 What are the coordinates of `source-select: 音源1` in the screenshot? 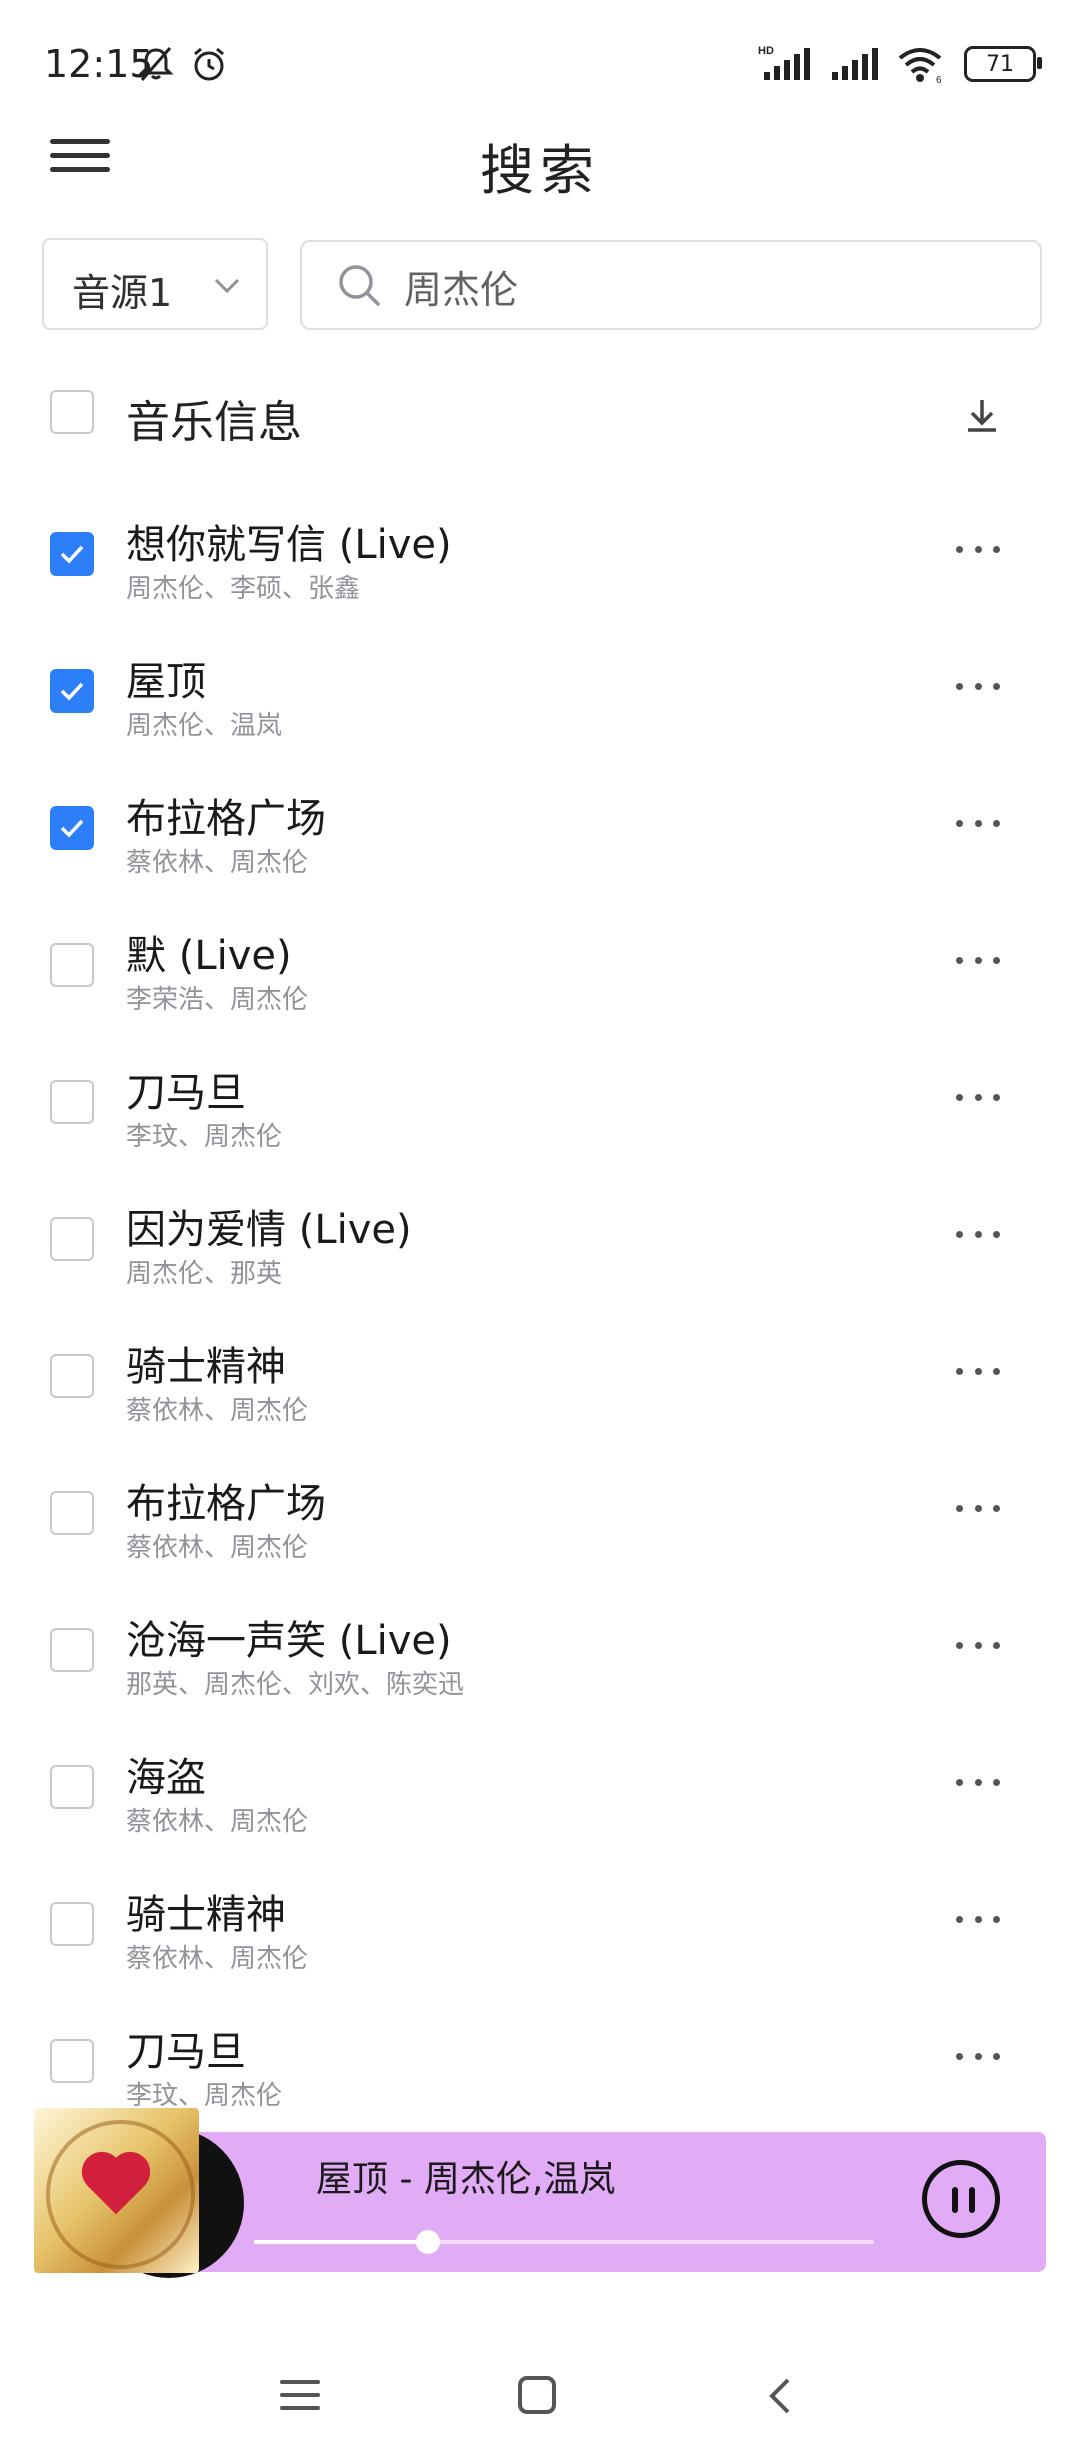 It's located at (155, 284).